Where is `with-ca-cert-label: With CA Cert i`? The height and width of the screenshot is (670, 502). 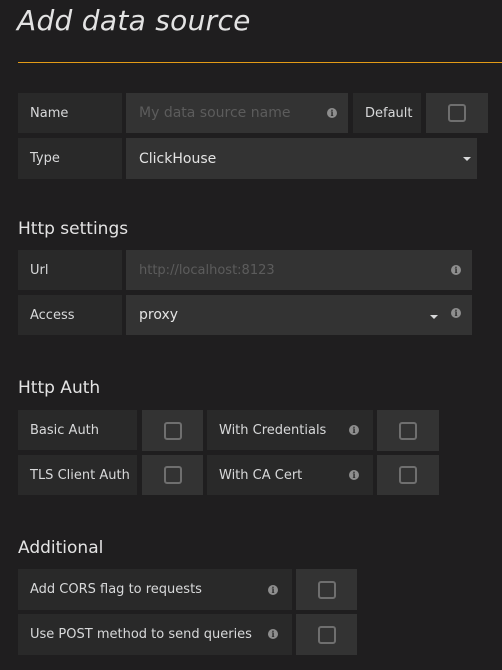 with-ca-cert-label: With CA Cert i is located at coordinates (290, 475).